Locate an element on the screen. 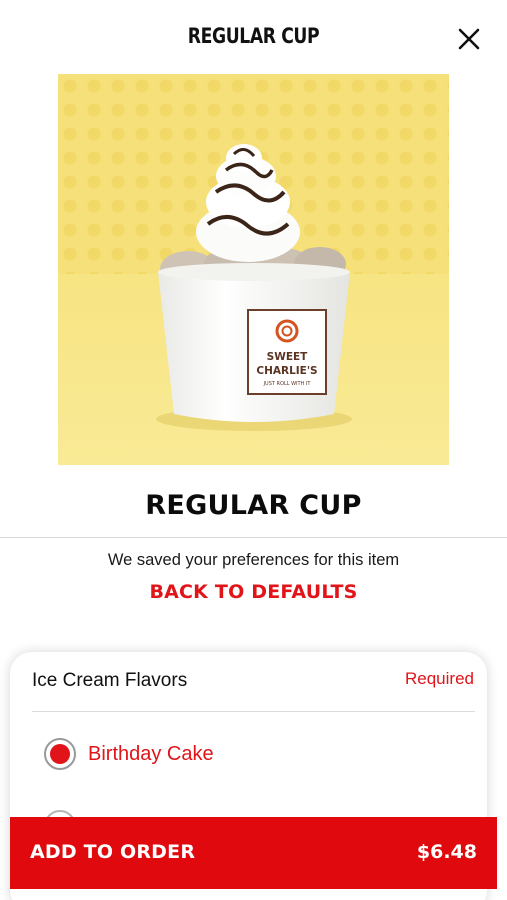  radio-dot is located at coordinates (60, 754).